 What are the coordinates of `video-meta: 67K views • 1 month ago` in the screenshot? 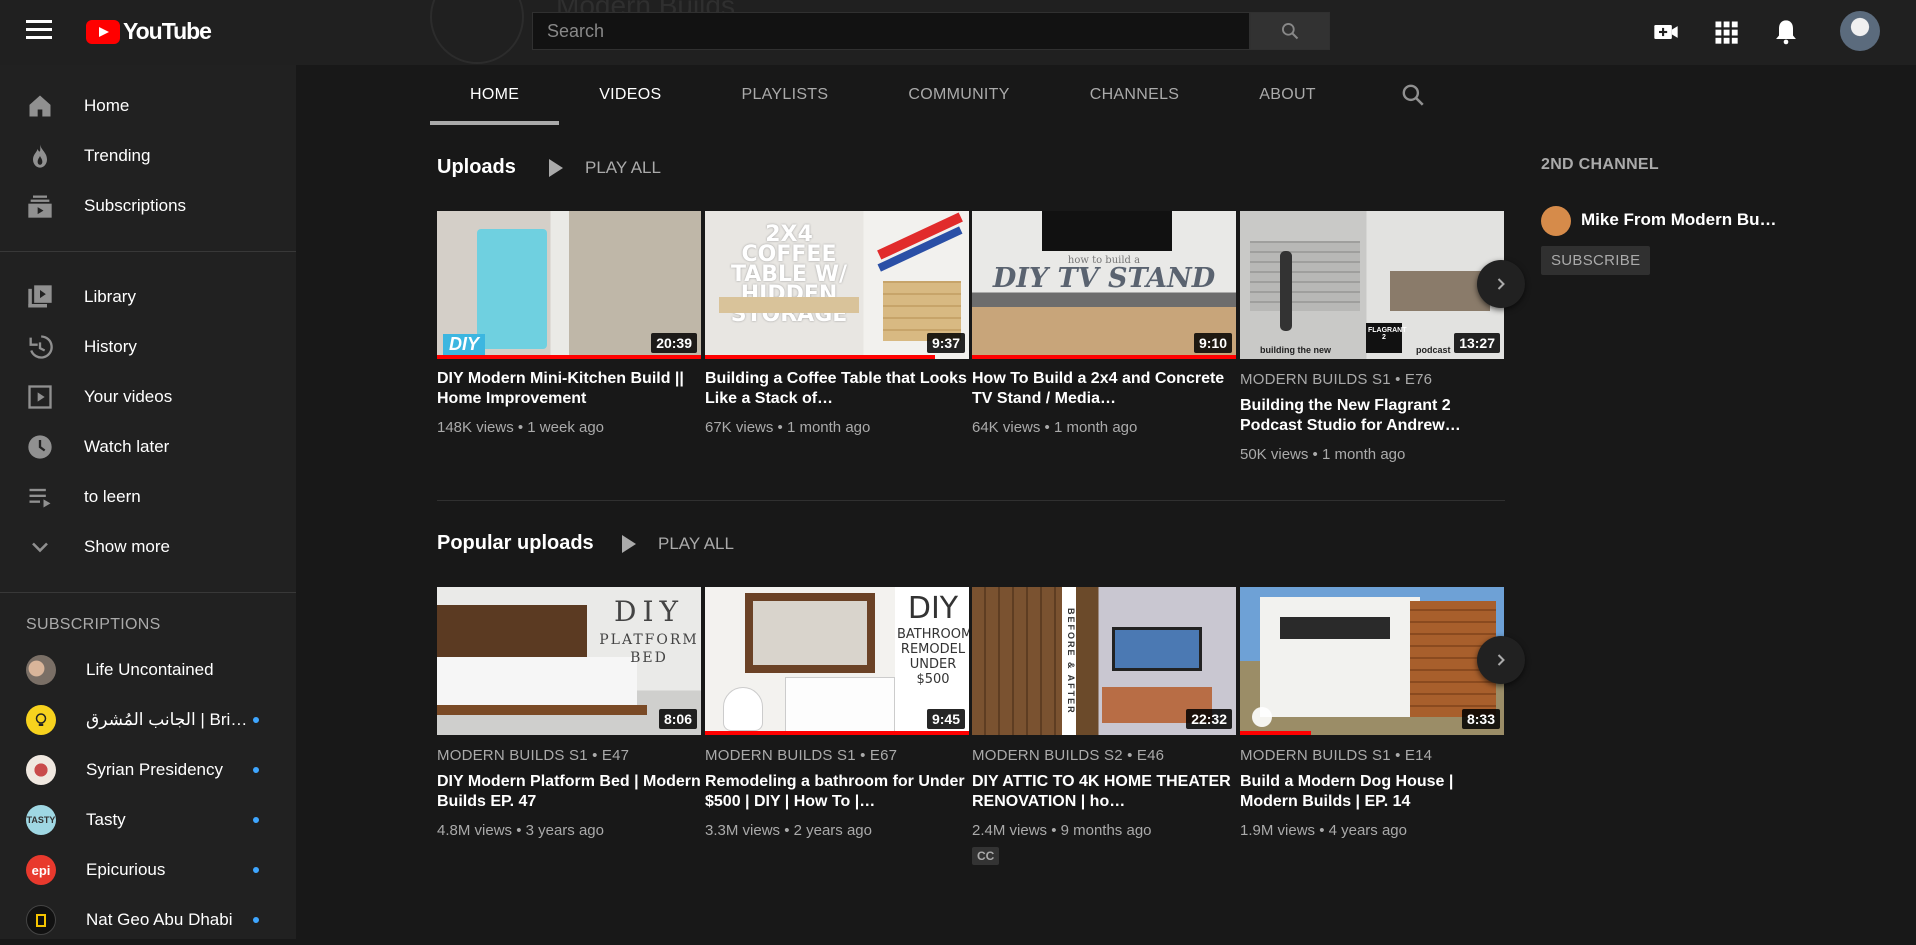 It's located at (788, 427).